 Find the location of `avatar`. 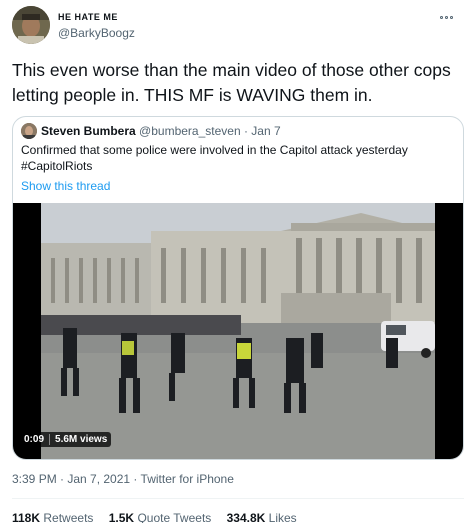

avatar is located at coordinates (31, 25).